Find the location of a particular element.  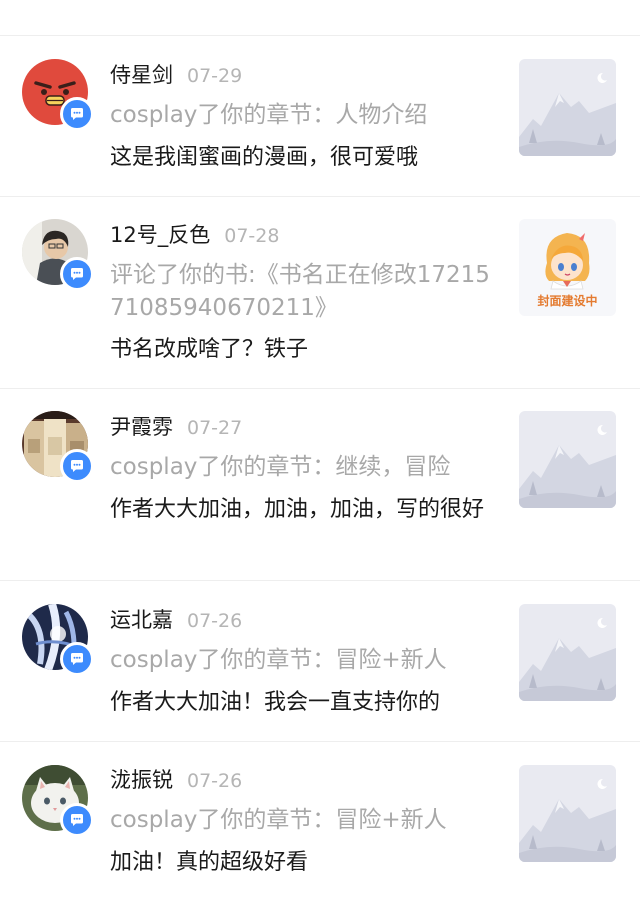

name-line: 12号_反色 07-28 is located at coordinates (194, 235).